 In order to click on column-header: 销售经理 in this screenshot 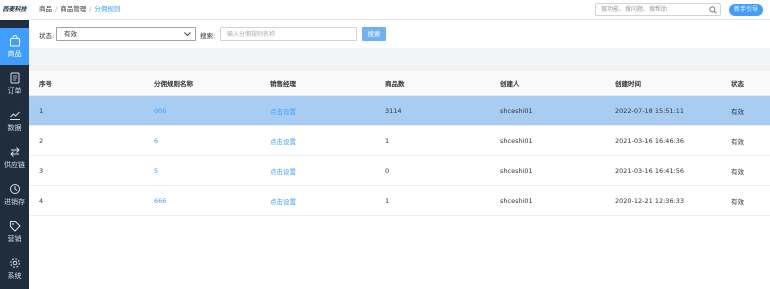, I will do `click(283, 84)`.